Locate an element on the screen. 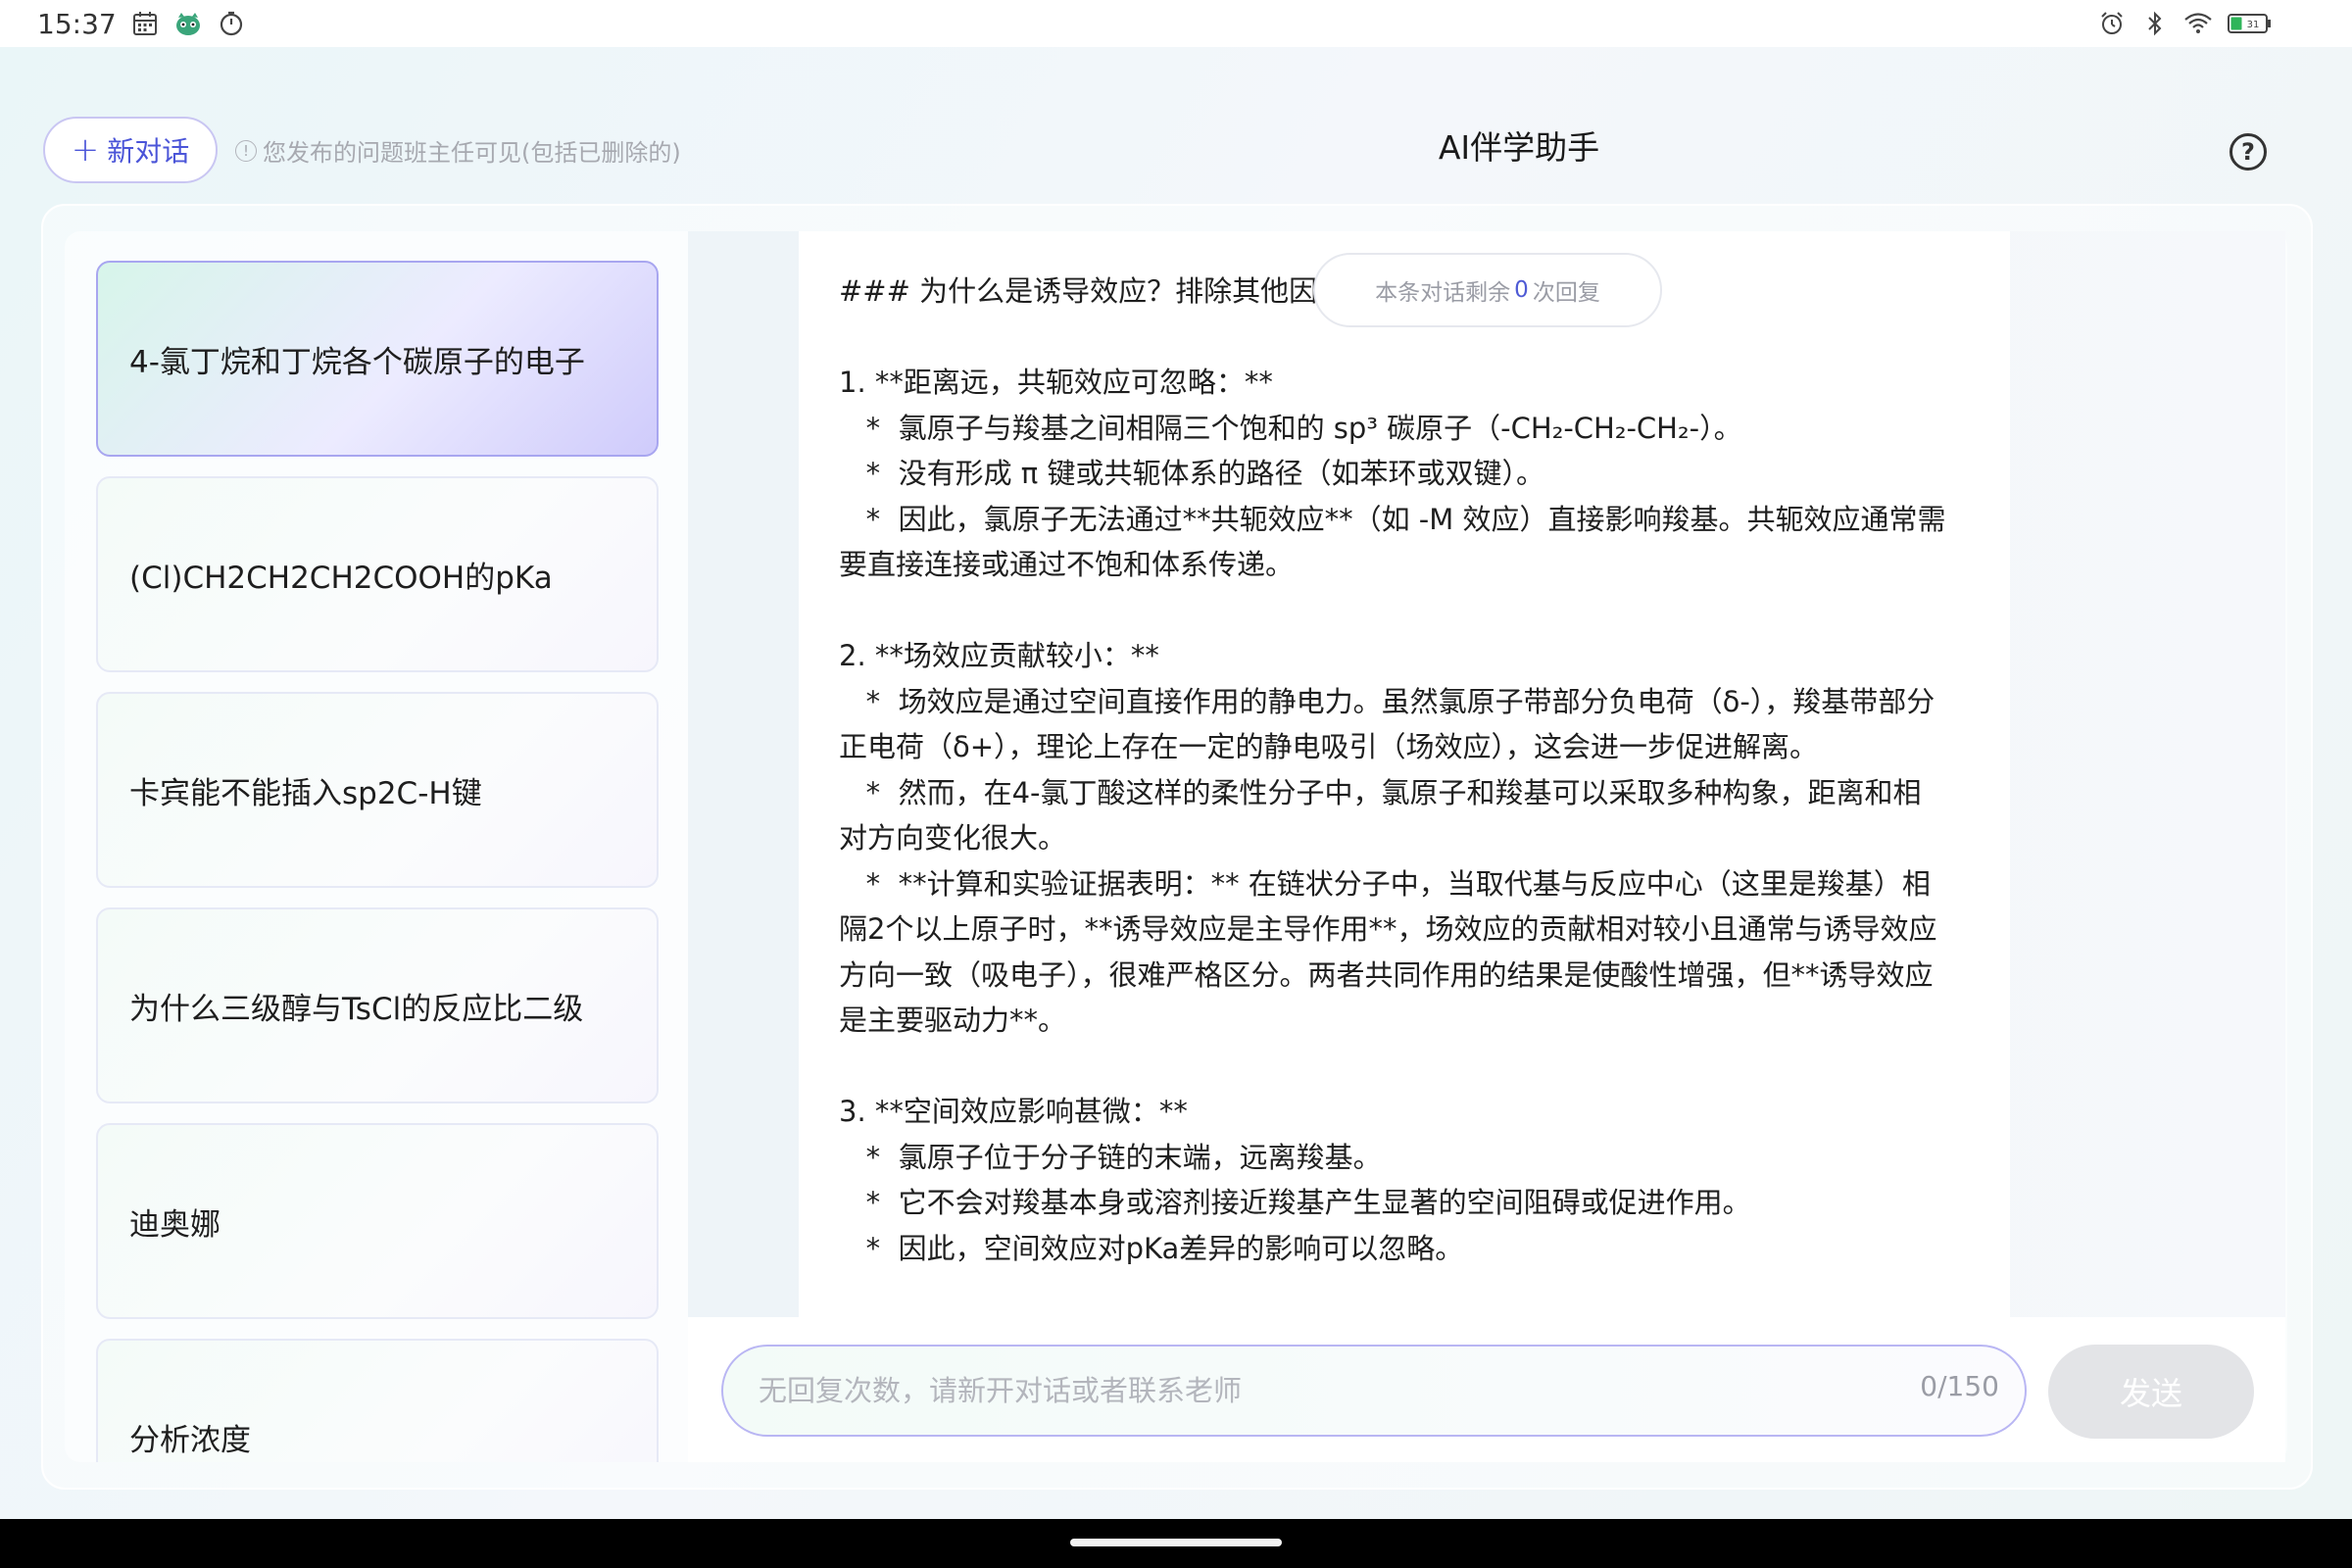  status-bar: 15:37 31 is located at coordinates (1176, 23).